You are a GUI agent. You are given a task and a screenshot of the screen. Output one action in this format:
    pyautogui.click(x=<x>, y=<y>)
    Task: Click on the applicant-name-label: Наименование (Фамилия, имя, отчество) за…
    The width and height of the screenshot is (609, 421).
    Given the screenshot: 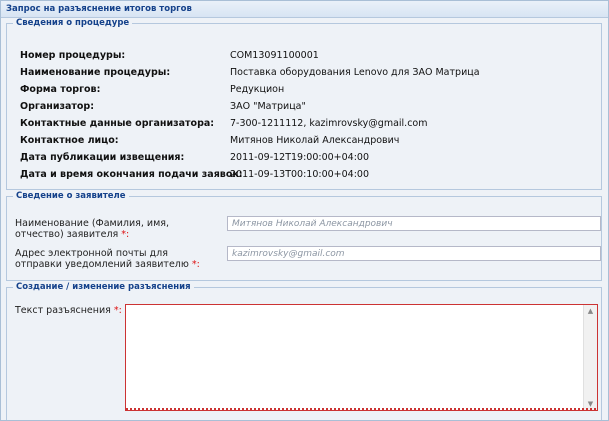 What is the action you would take?
    pyautogui.click(x=110, y=229)
    